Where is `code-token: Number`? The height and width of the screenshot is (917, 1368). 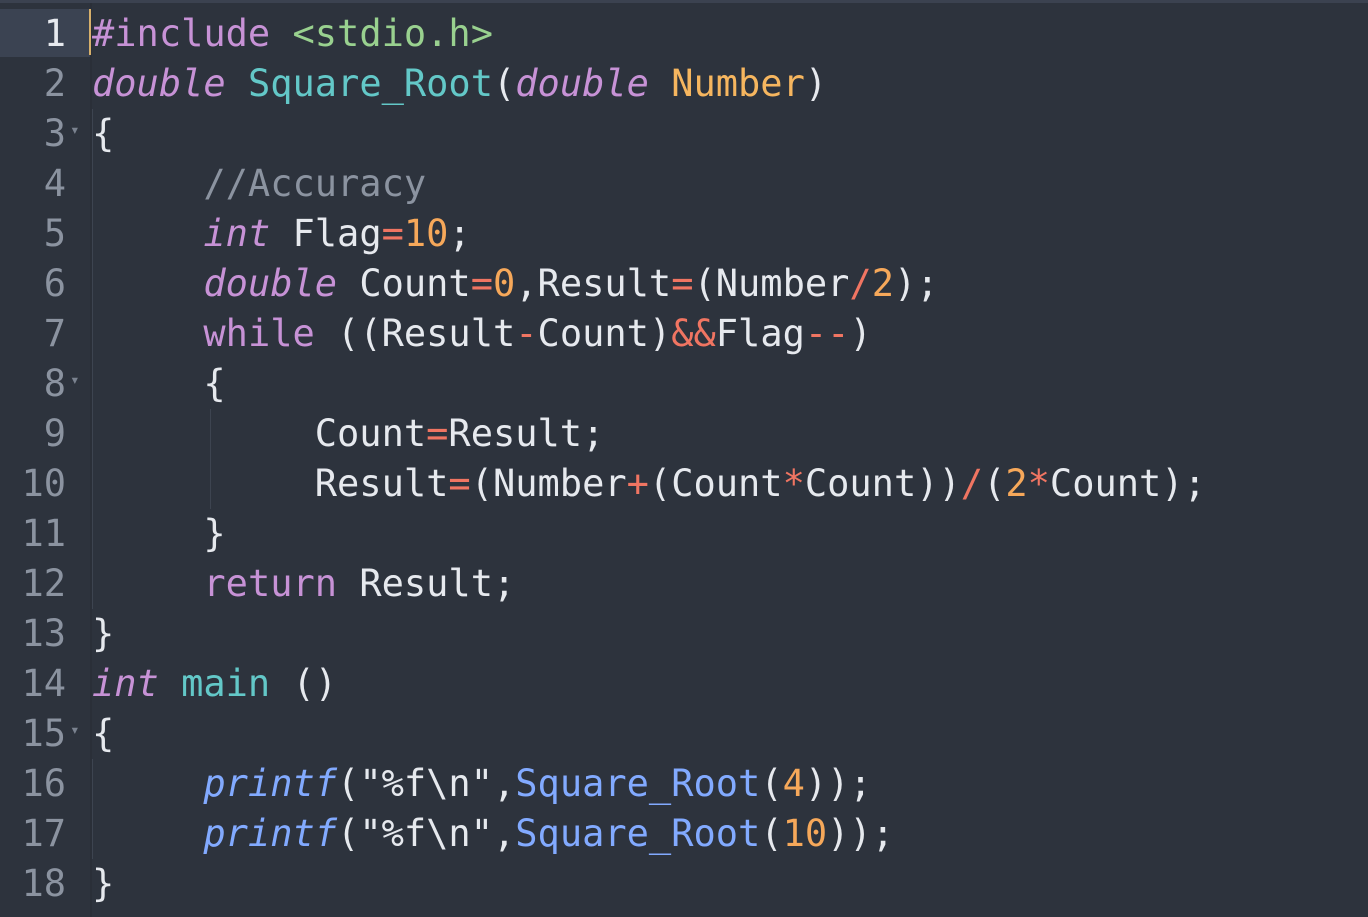
code-token: Number is located at coordinates (738, 83).